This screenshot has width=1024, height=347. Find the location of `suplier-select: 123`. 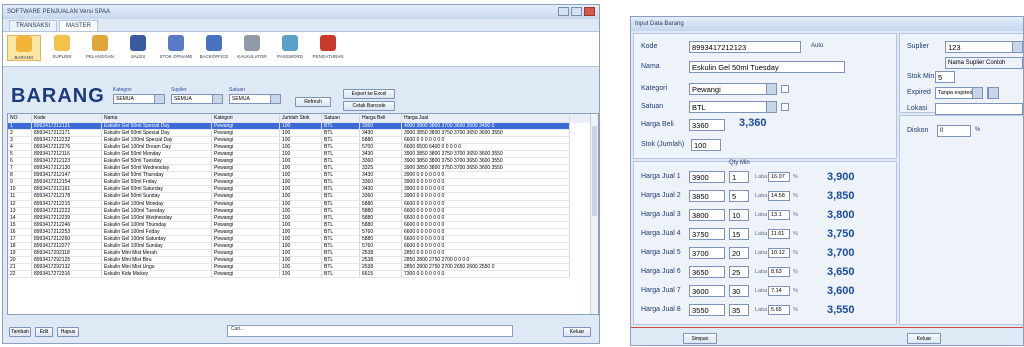

suplier-select: 123 is located at coordinates (984, 47).